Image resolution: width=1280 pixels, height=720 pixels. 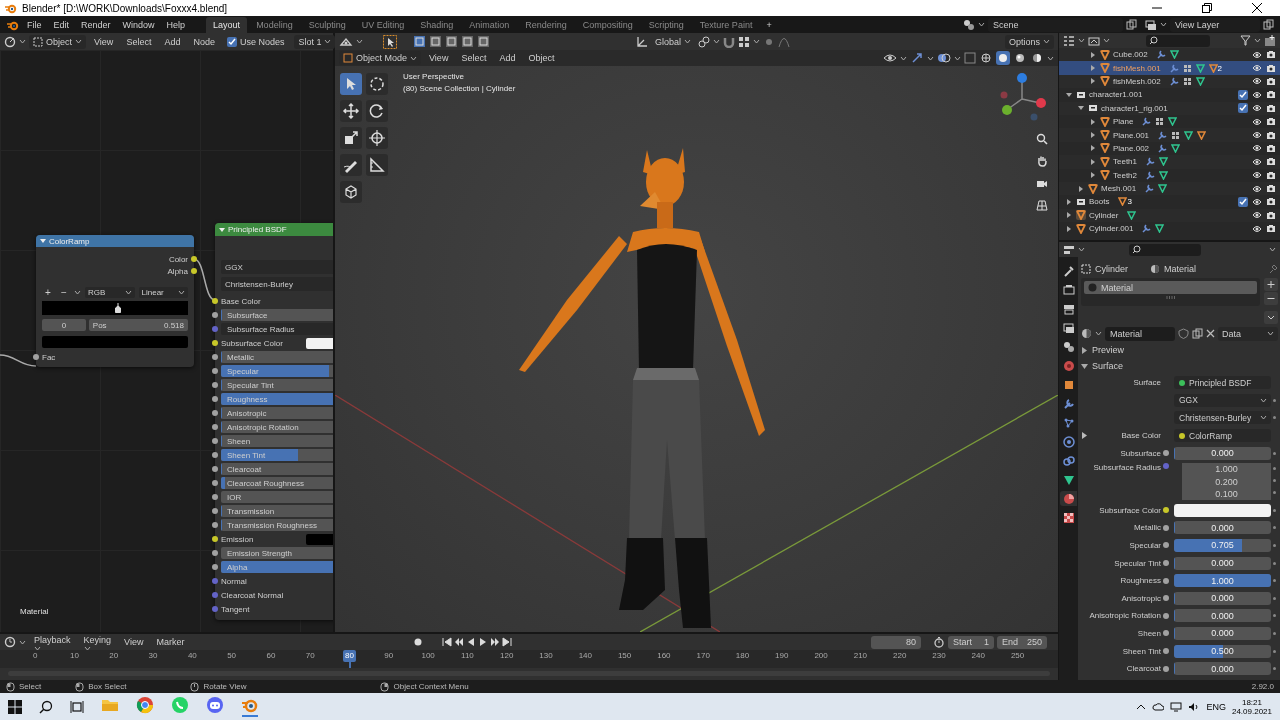 I want to click on start-frame-field: Start 1, so click(x=971, y=642).